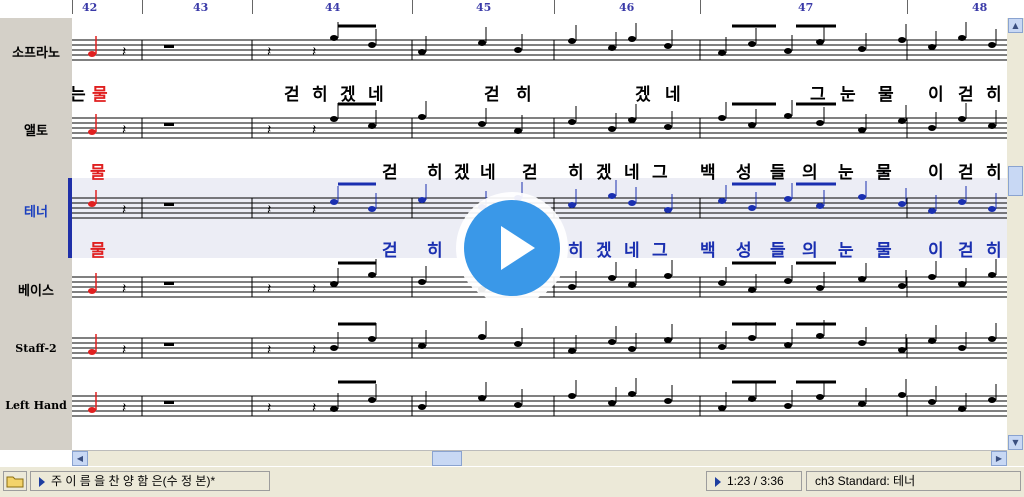 The height and width of the screenshot is (497, 1024). Describe the element at coordinates (1015, 234) in the screenshot. I see `vertical-scrollbar: ▲ ▼` at that location.